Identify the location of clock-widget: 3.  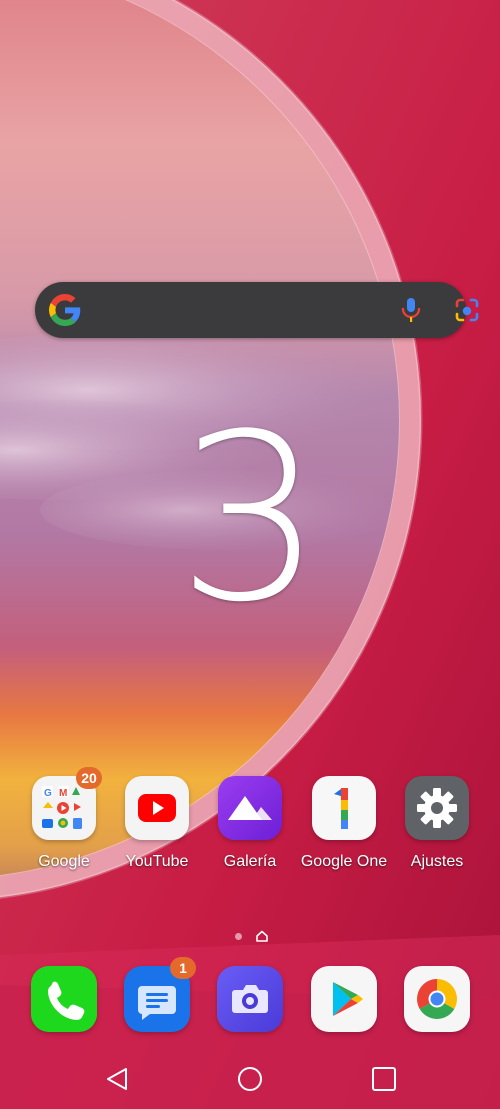
(250, 520).